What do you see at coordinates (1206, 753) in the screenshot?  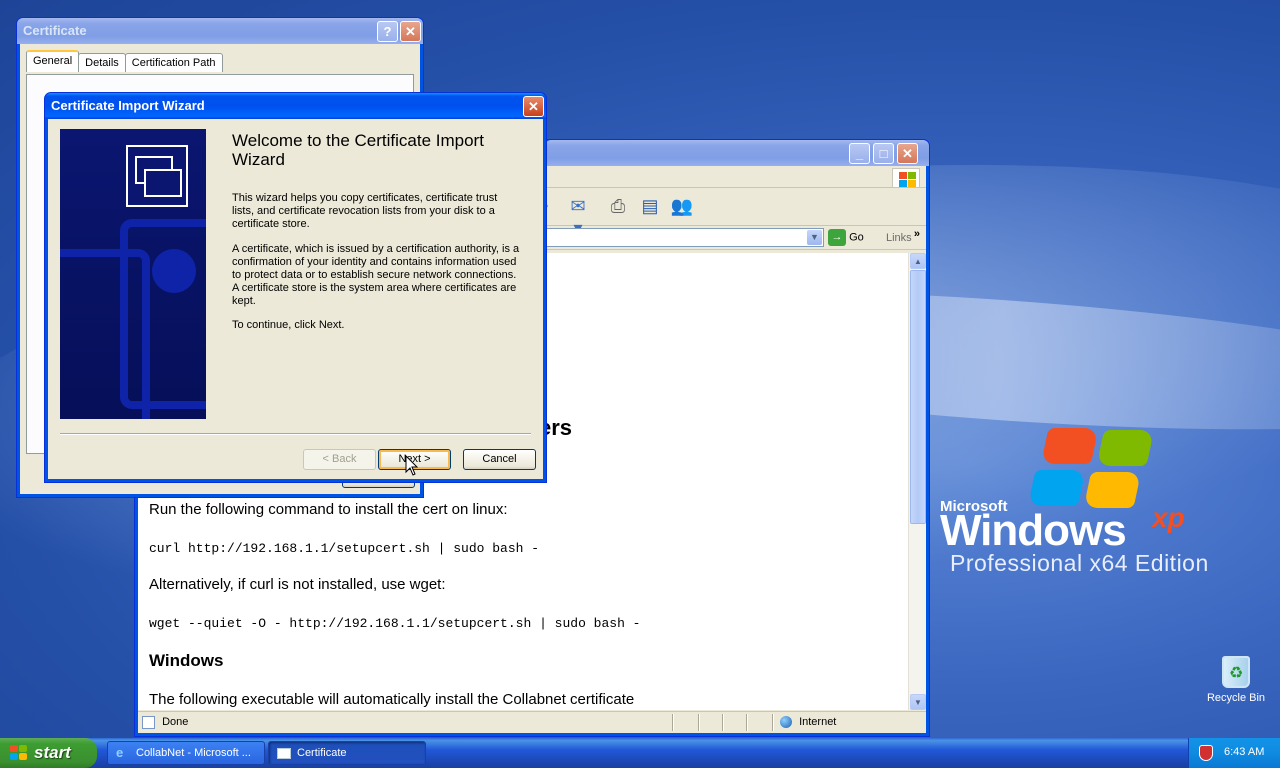 I see `security-shield-icon` at bounding box center [1206, 753].